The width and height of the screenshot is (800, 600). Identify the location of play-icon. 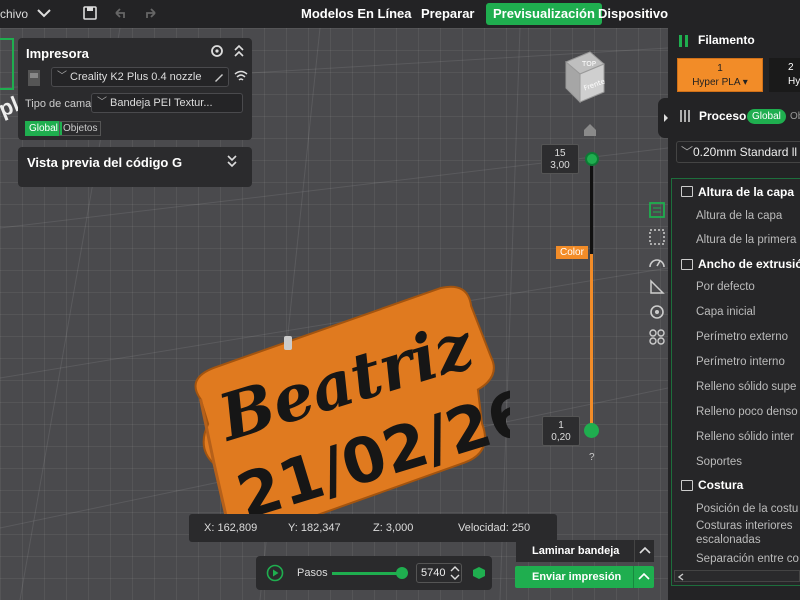
(275, 573).